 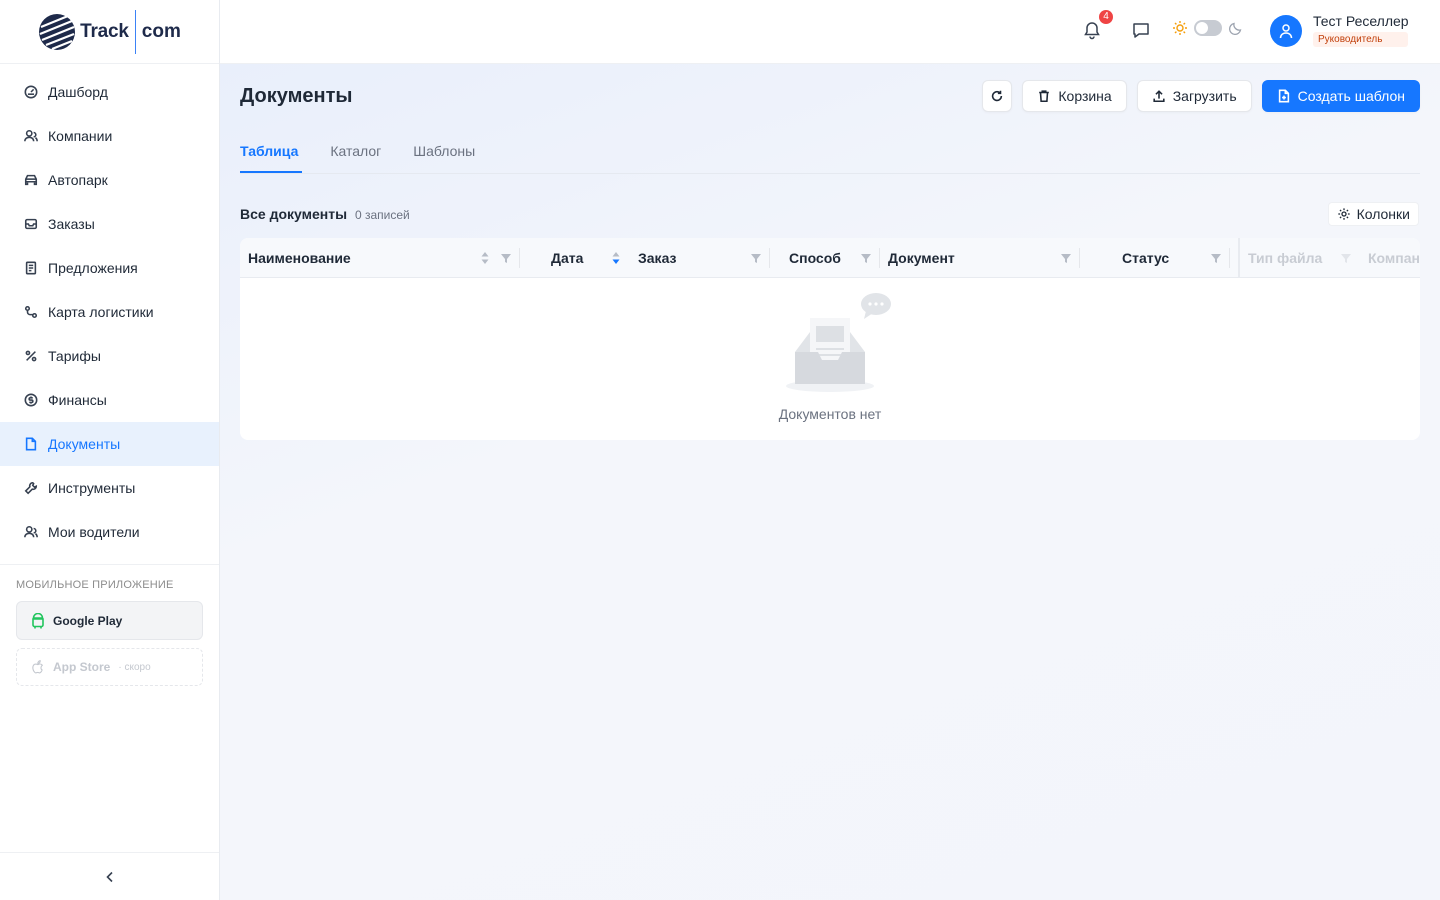 What do you see at coordinates (31, 92) in the screenshot?
I see `dashboard-icon` at bounding box center [31, 92].